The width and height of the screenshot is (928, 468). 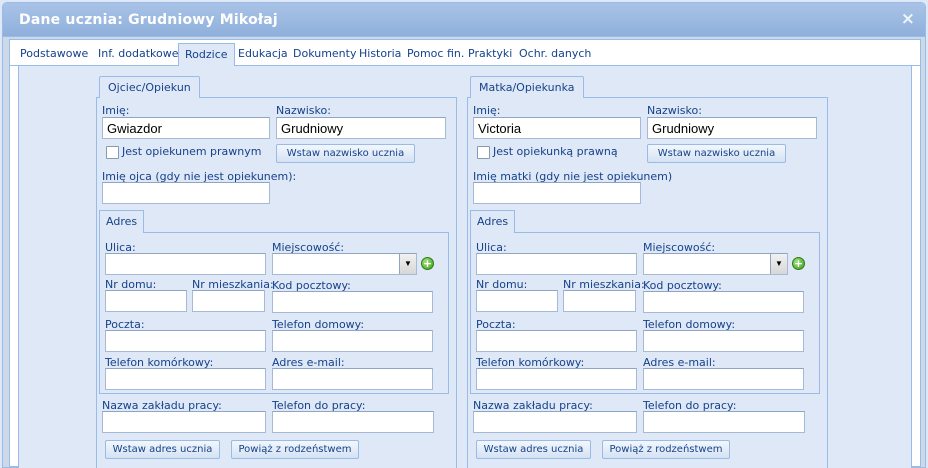 I want to click on tab-ochr-danych: Ochr. danych, so click(x=555, y=56).